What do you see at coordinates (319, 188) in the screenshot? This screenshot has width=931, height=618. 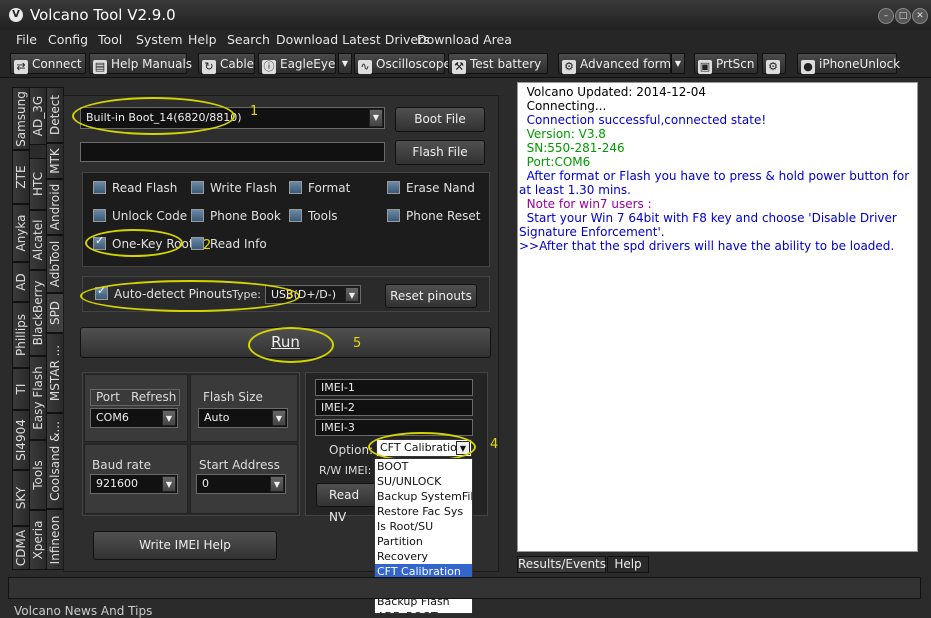 I see `format-checkbox: Format` at bounding box center [319, 188].